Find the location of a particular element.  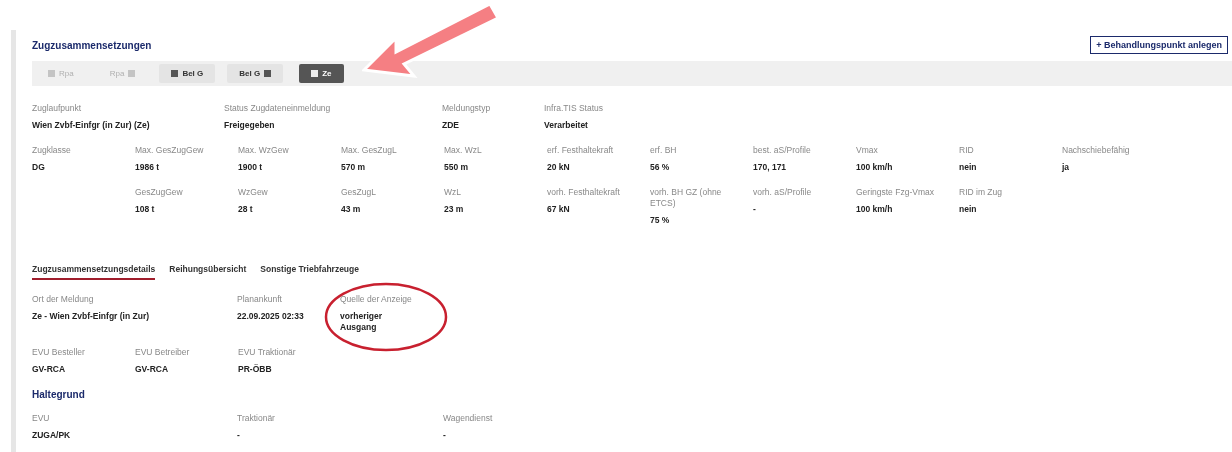

field-label: erf. BH is located at coordinates (664, 150).